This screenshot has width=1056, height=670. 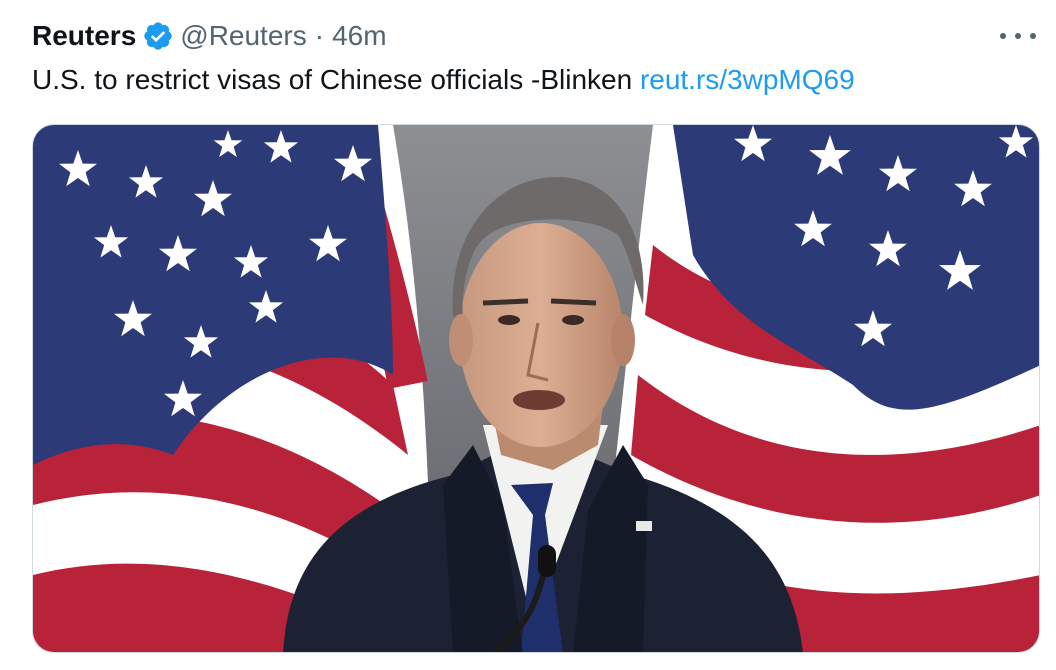 I want to click on tweet-timestamp: 46m, so click(x=359, y=36).